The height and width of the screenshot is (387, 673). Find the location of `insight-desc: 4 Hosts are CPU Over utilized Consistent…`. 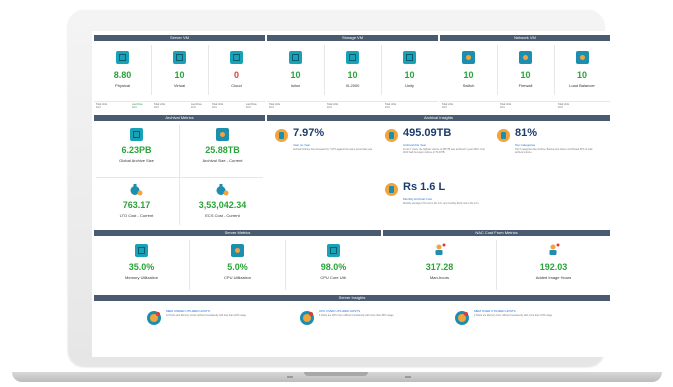

insight-desc: 4 Hosts are CPU Over utilized Consistent… is located at coordinates (356, 315).